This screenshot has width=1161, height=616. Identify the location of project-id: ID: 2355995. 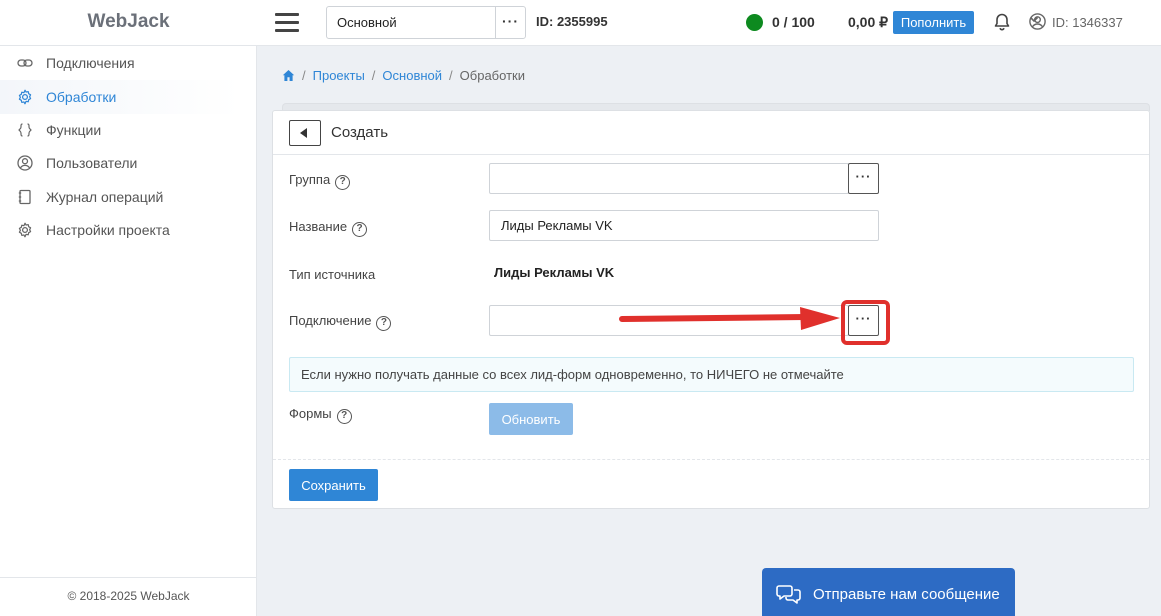
(572, 21).